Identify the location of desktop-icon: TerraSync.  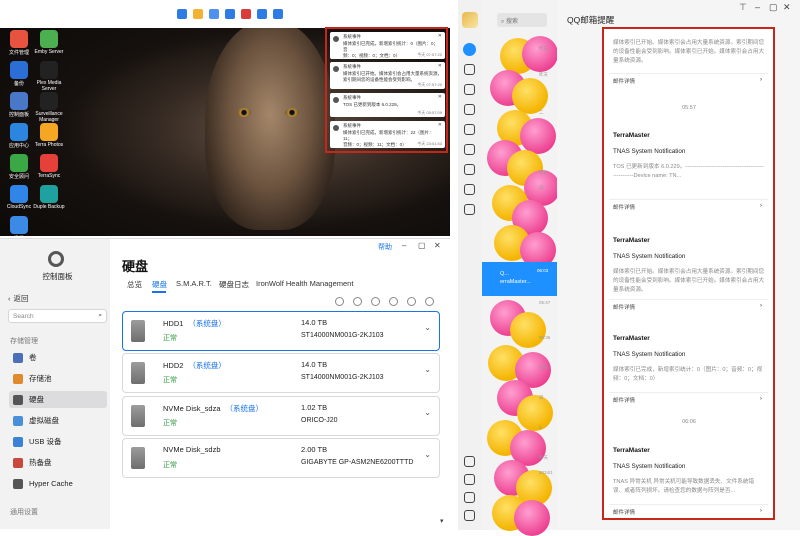
(49, 169).